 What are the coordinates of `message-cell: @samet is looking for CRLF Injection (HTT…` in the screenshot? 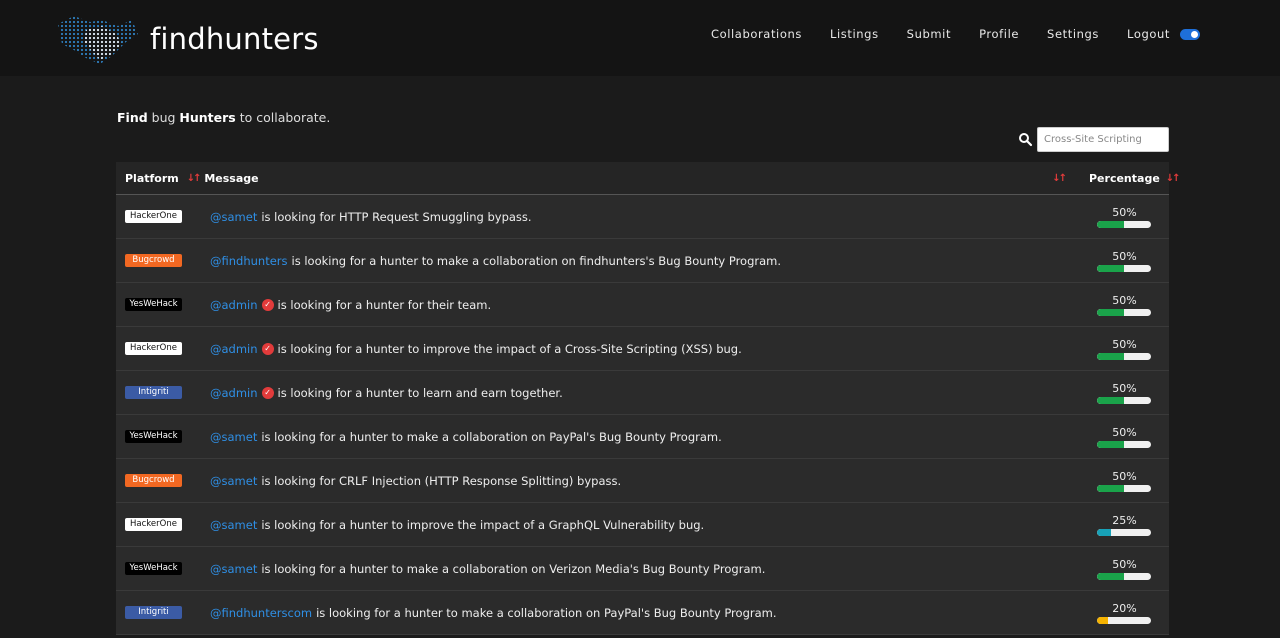 It's located at (646, 481).